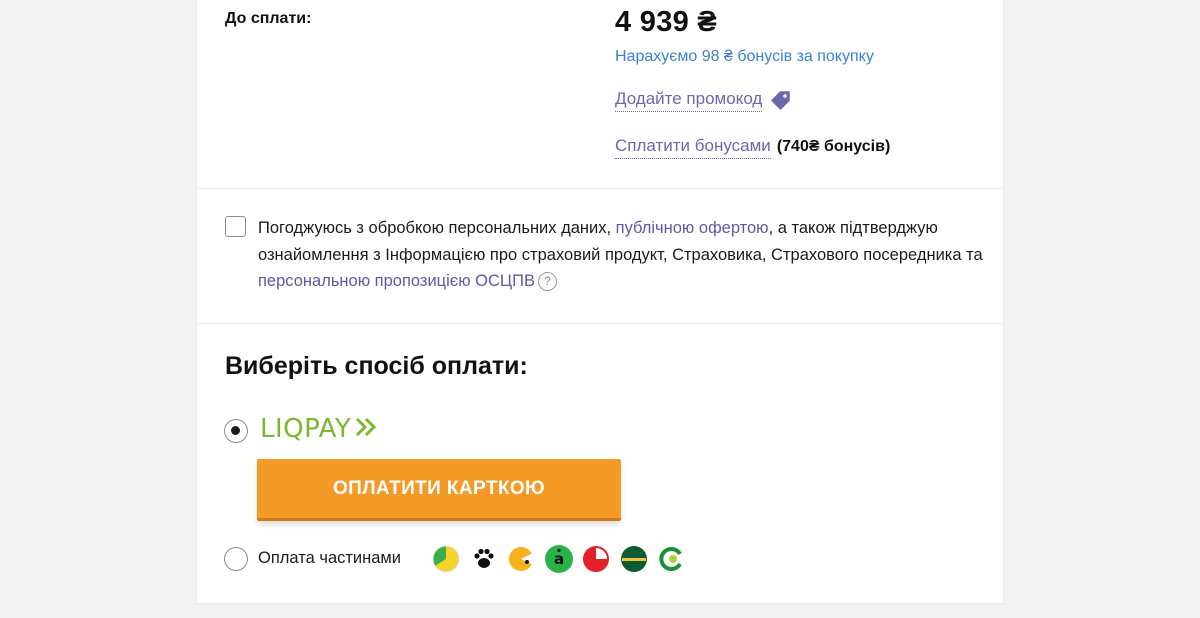 This screenshot has width=1200, height=618. I want to click on bonus-balance: (740₴ бонусів), so click(833, 146).